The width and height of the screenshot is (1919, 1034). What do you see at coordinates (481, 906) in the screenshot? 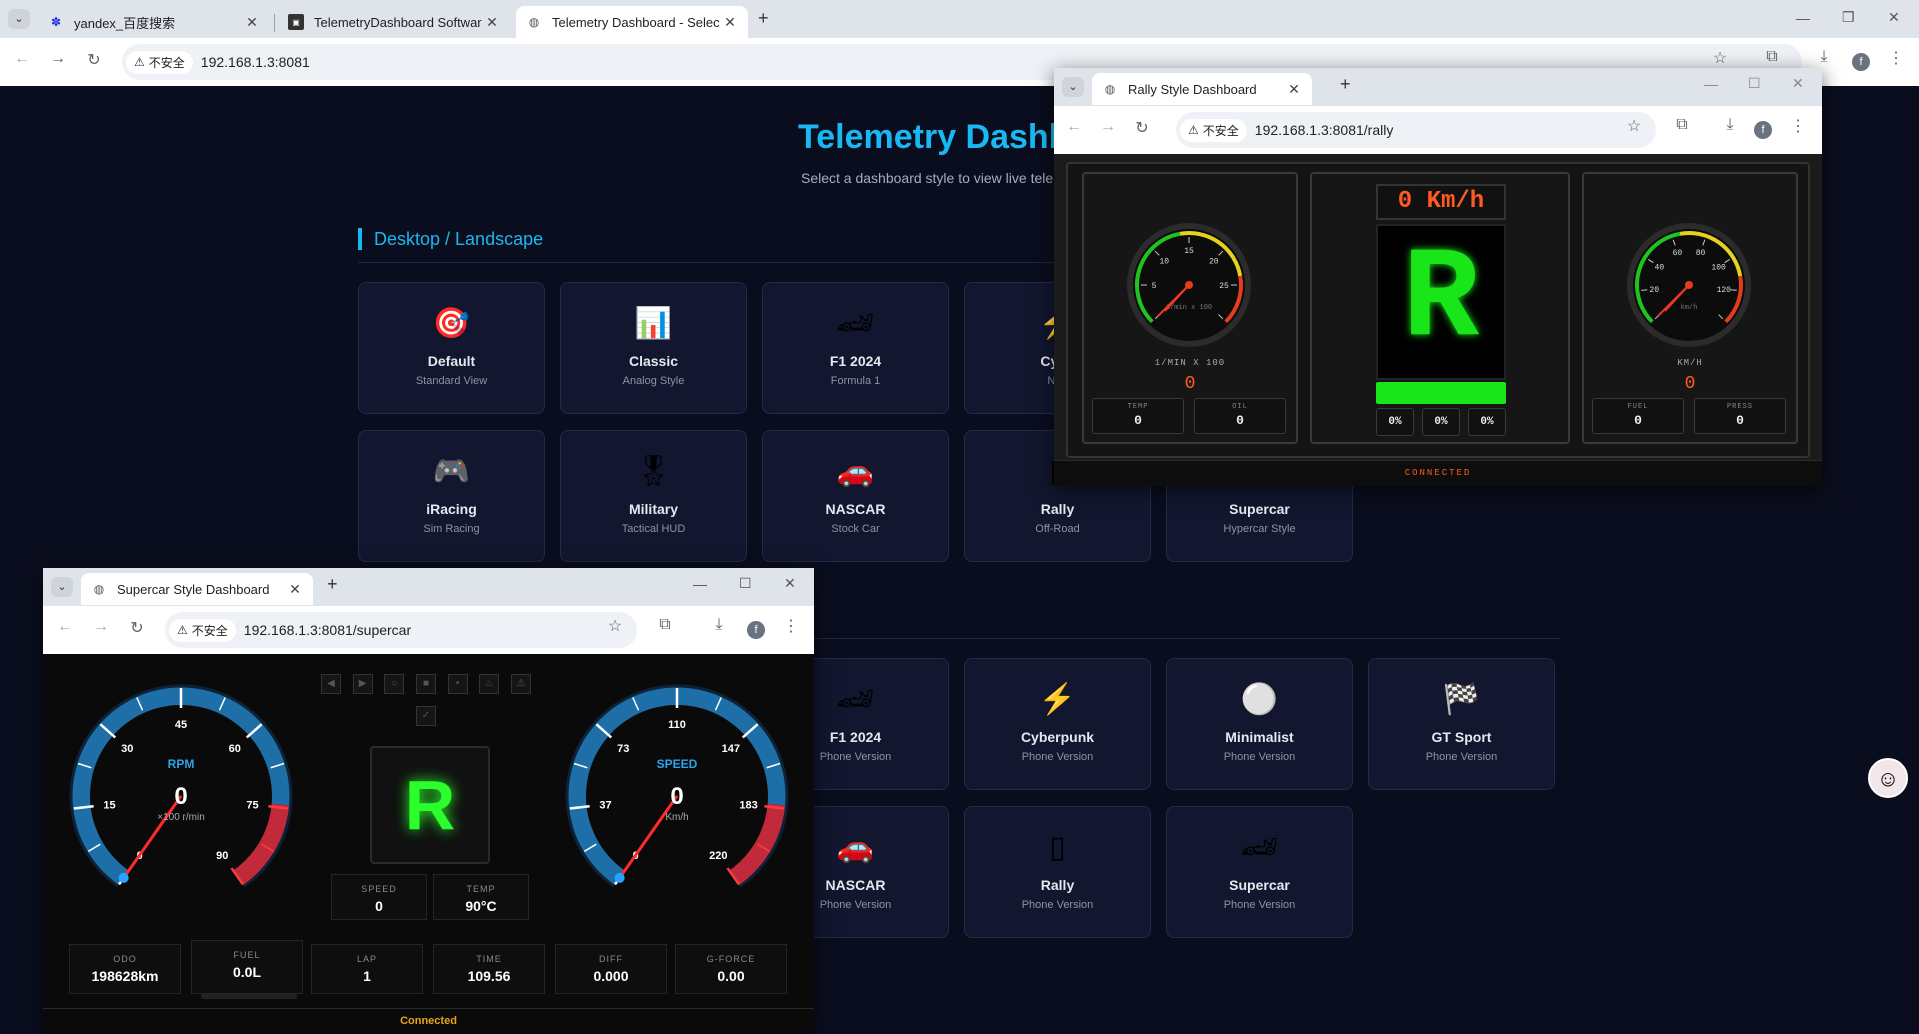
I see `box-value: 90°C` at bounding box center [481, 906].